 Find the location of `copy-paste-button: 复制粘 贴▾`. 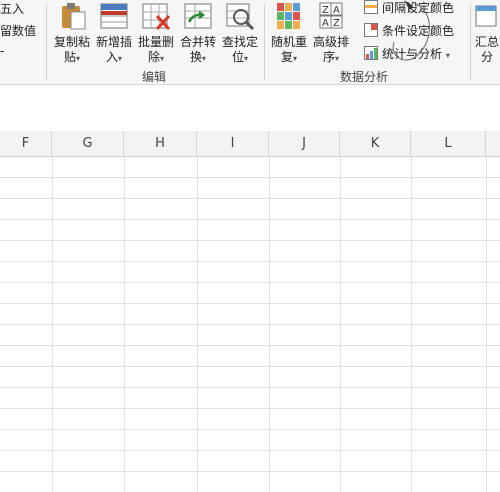

copy-paste-button: 复制粘 贴▾ is located at coordinates (72, 35).